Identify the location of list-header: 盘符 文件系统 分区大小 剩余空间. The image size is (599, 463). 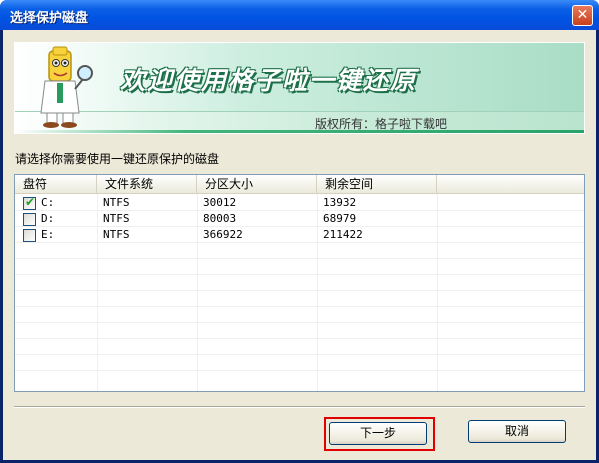
(299, 184).